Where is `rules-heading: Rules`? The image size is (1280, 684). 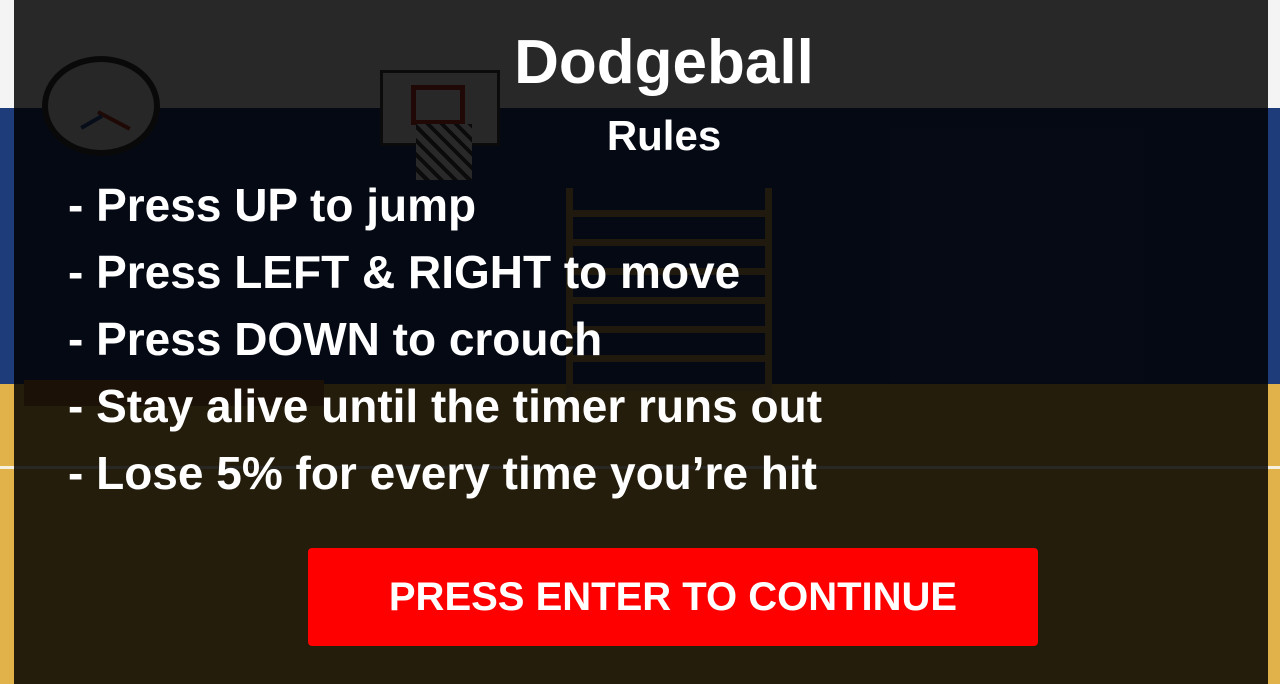
rules-heading: Rules is located at coordinates (664, 135).